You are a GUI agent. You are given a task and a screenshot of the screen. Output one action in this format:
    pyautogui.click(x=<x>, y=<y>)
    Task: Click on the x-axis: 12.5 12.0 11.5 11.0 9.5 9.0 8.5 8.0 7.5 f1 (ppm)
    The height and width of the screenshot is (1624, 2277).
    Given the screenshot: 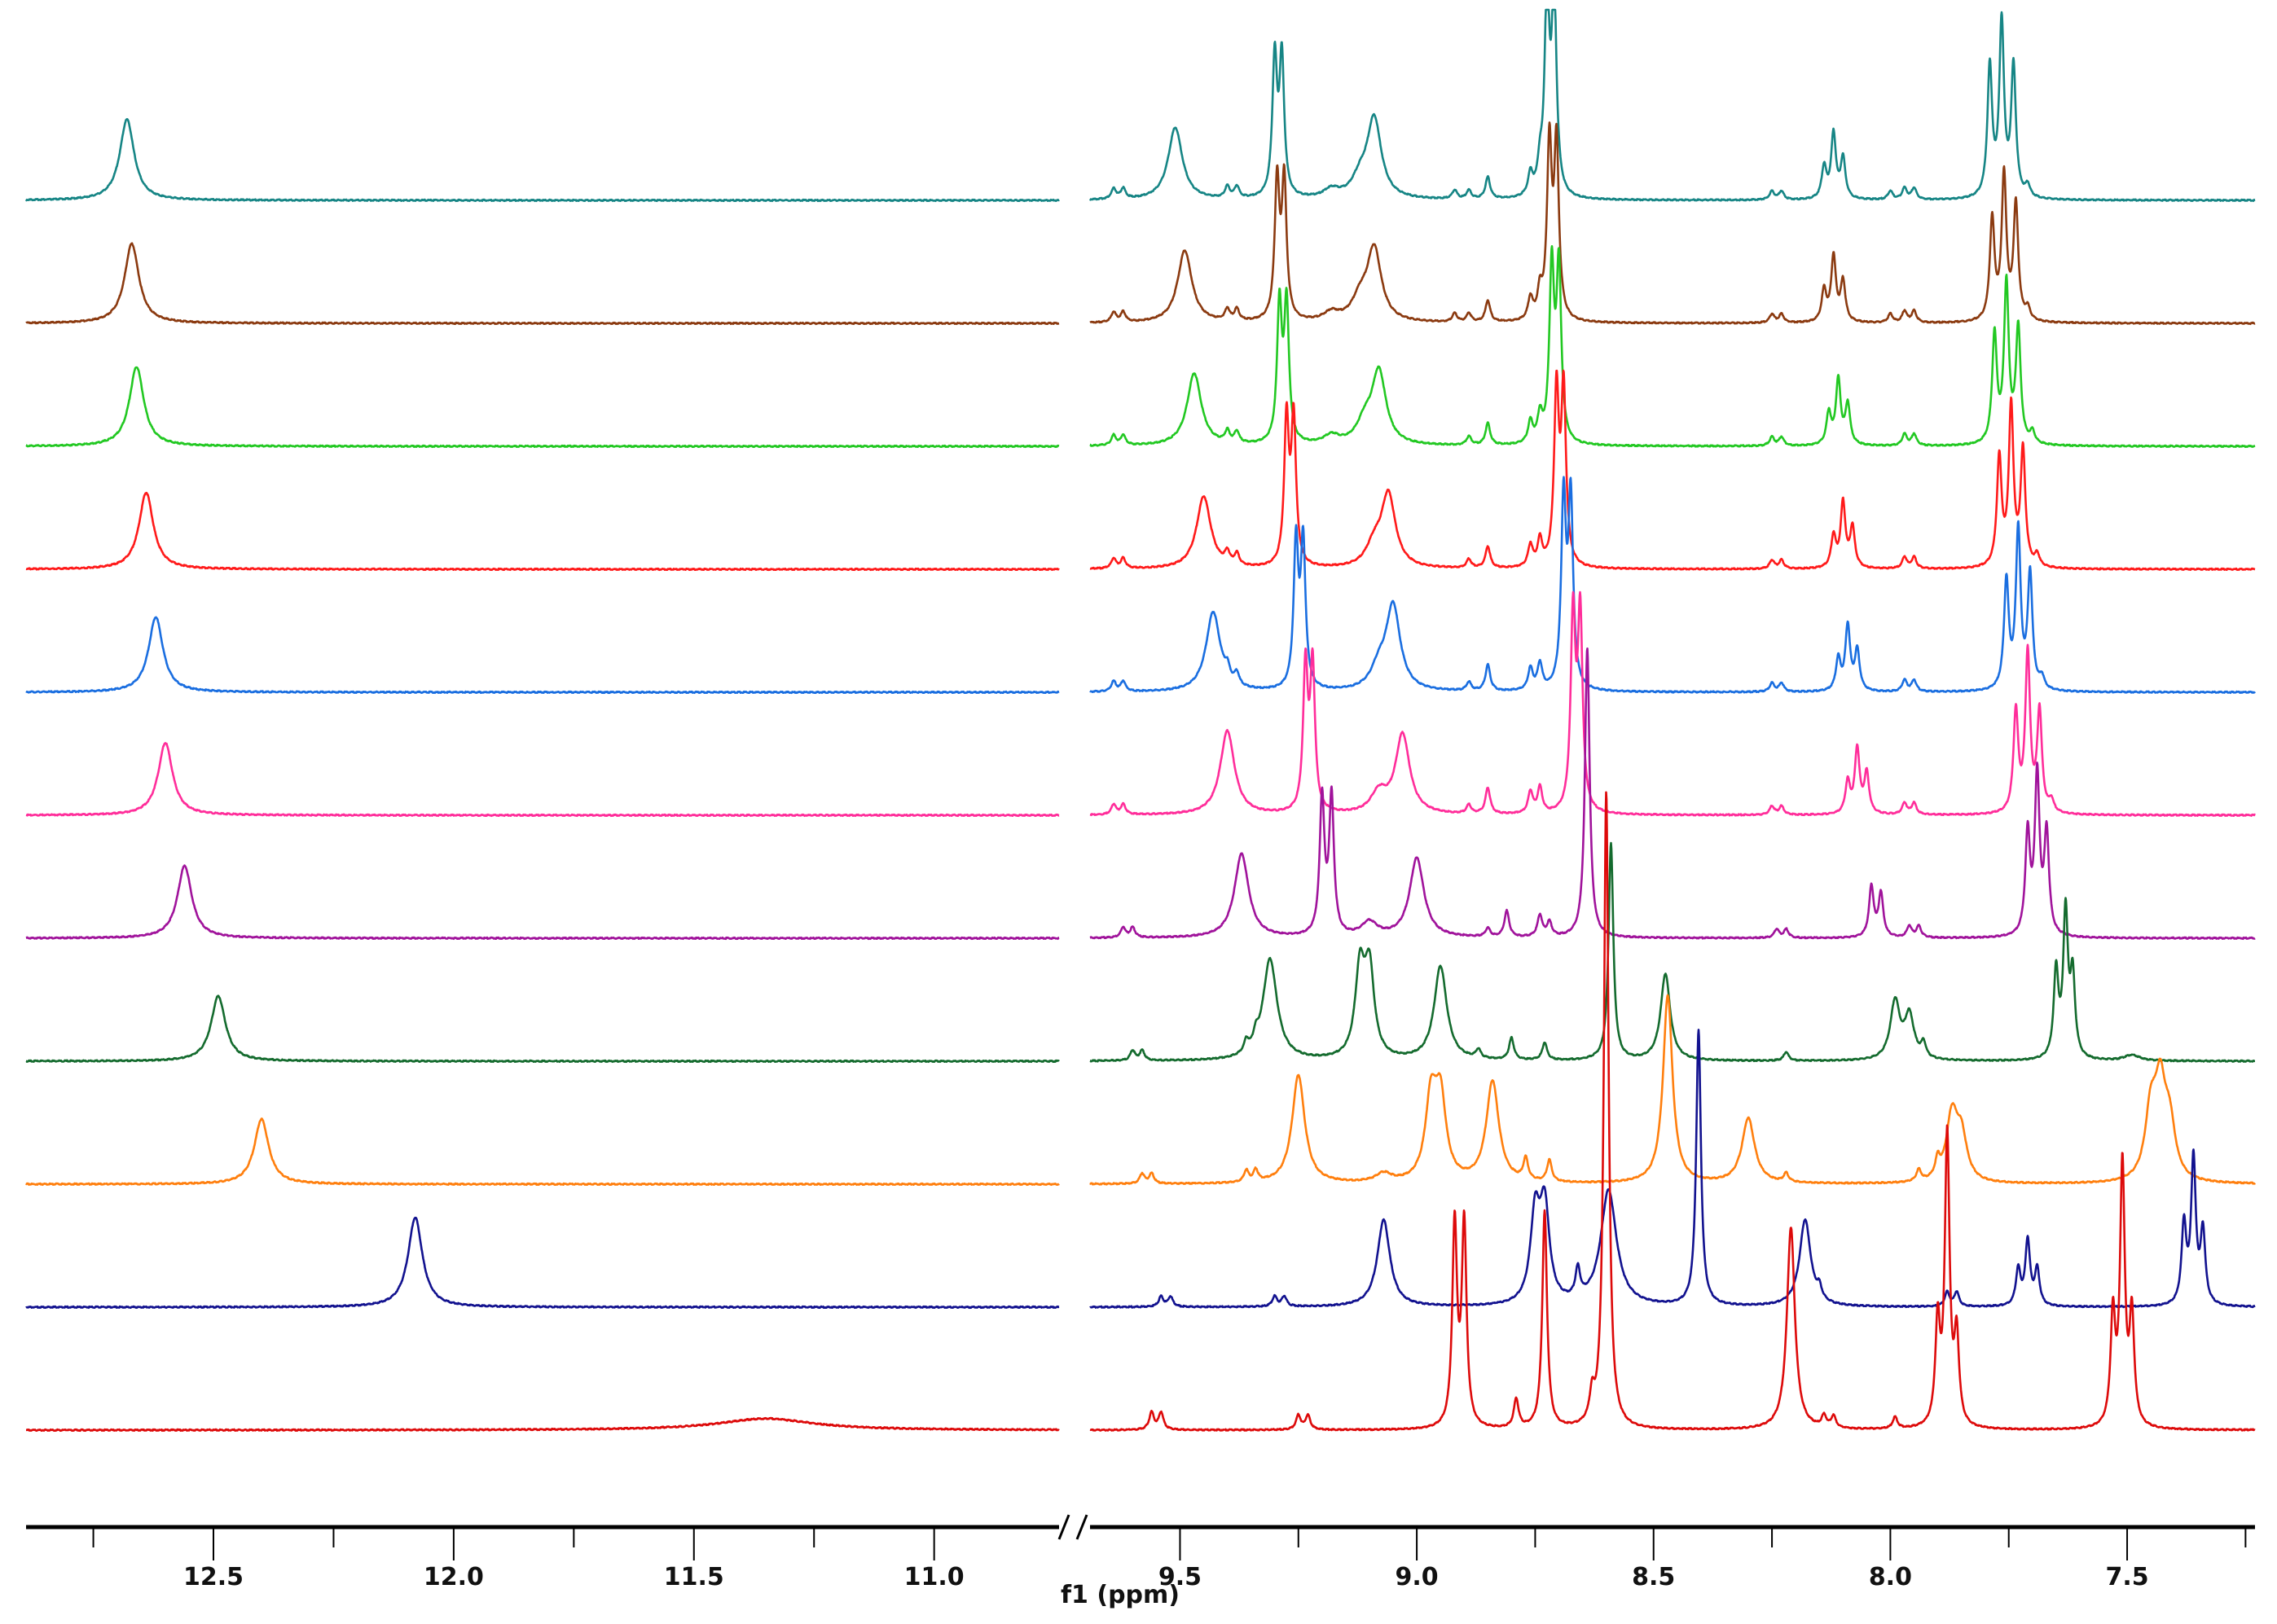 What is the action you would take?
    pyautogui.click(x=1140, y=1561)
    